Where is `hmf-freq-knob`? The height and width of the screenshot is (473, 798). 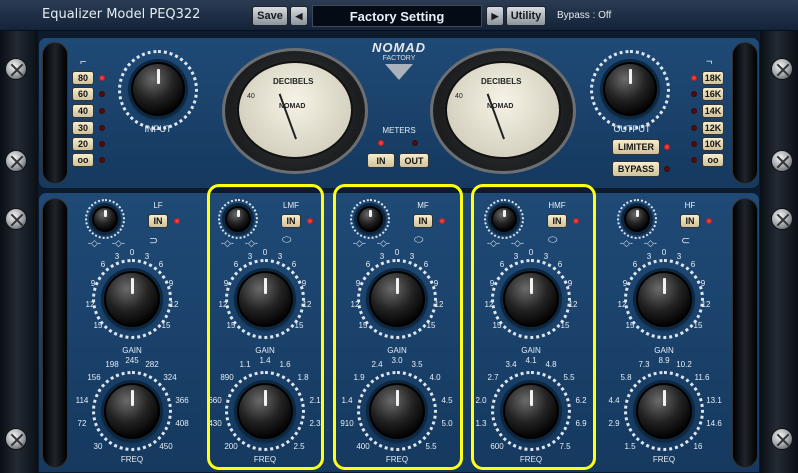 hmf-freq-knob is located at coordinates (531, 411).